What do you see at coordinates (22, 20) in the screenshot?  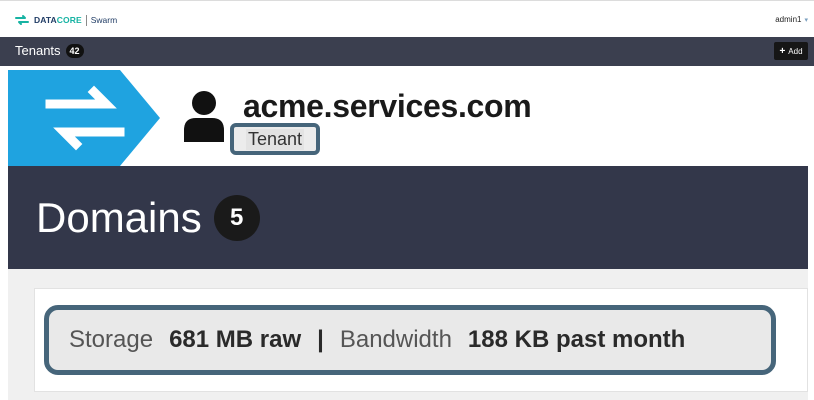 I see `datacore-logo-icon` at bounding box center [22, 20].